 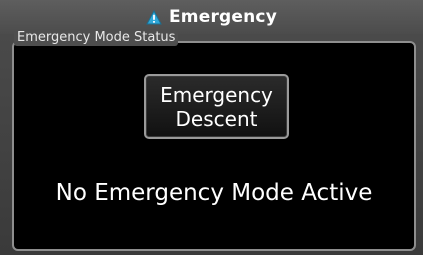 What do you see at coordinates (154, 16) in the screenshot?
I see `warning-triangle-icon` at bounding box center [154, 16].